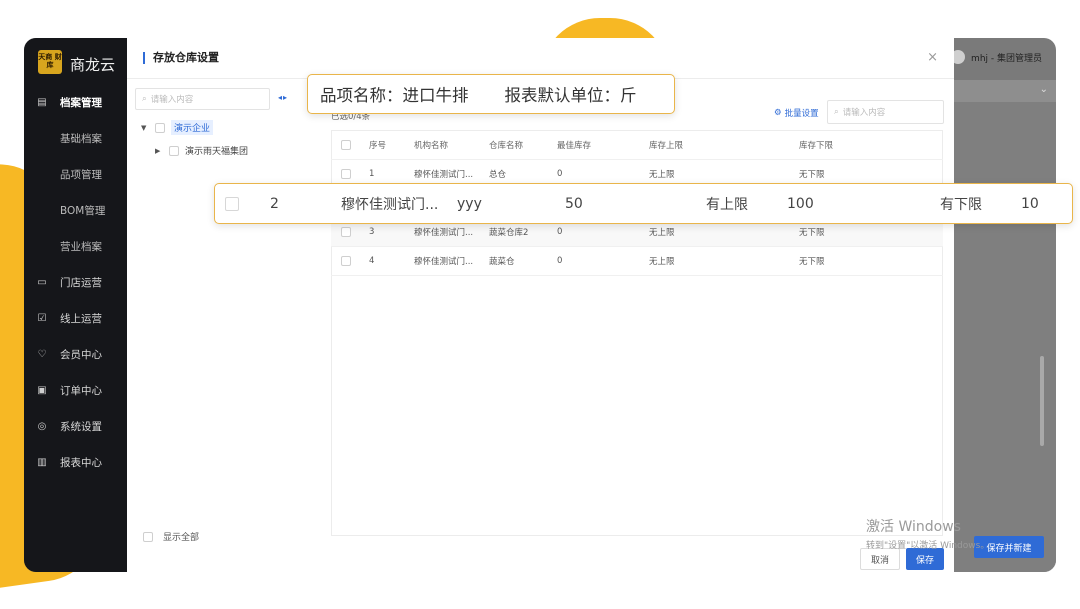 The width and height of the screenshot is (1080, 609). I want to click on row-min-stock-mode: 有下限, so click(961, 203).